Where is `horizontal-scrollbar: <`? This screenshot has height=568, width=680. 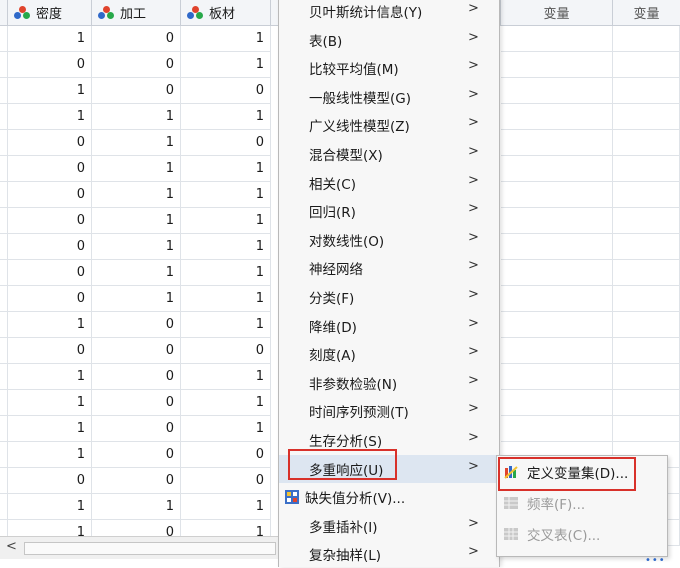 horizontal-scrollbar: < is located at coordinates (140, 547).